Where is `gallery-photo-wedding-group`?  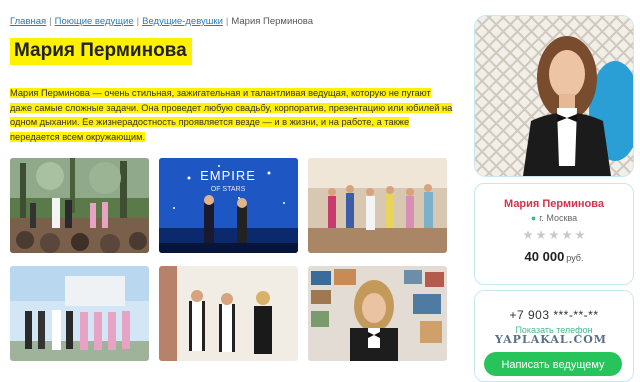
gallery-photo-wedding-group is located at coordinates (79, 313).